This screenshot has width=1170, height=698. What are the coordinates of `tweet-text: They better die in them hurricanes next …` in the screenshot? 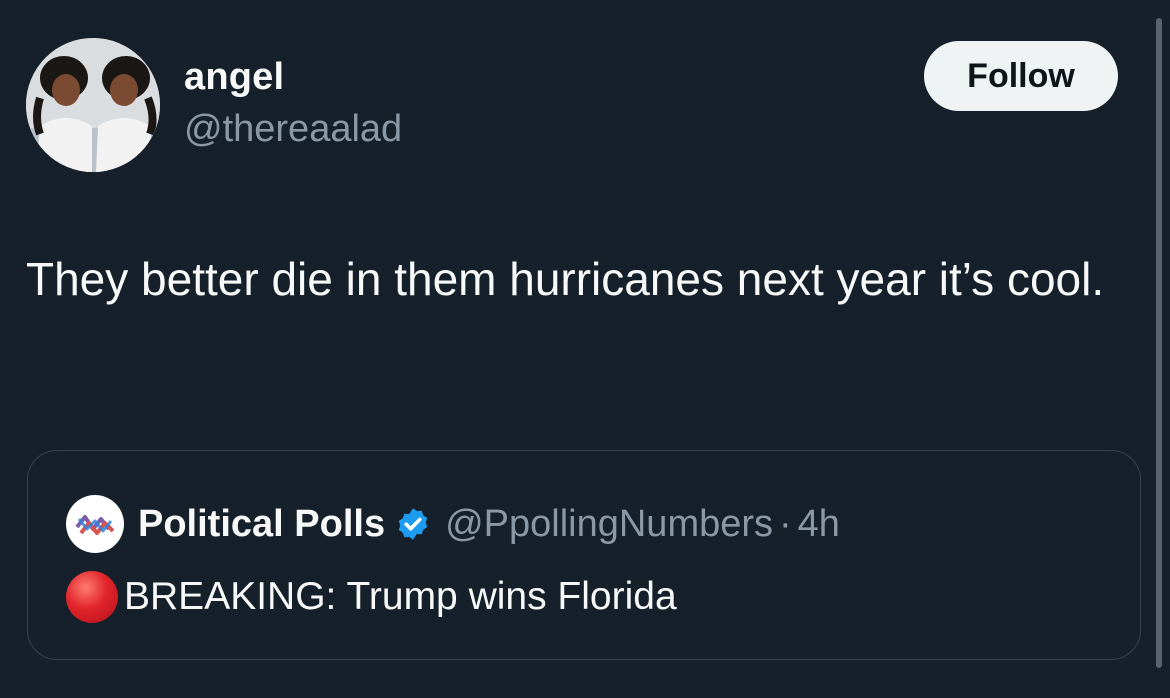 It's located at (565, 279).